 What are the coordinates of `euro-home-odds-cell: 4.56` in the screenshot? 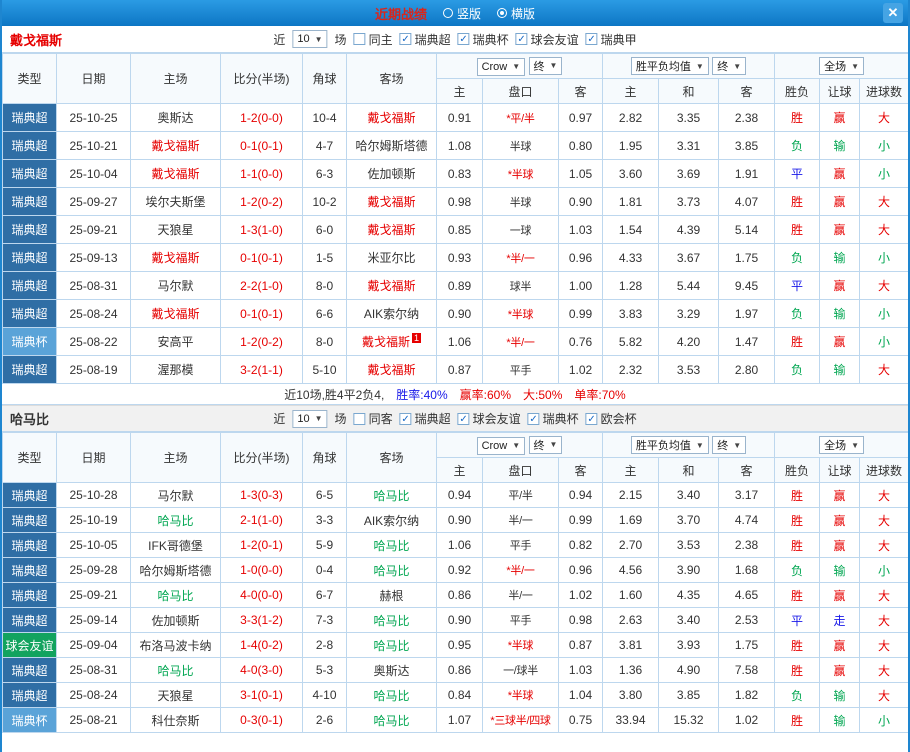 It's located at (630, 570).